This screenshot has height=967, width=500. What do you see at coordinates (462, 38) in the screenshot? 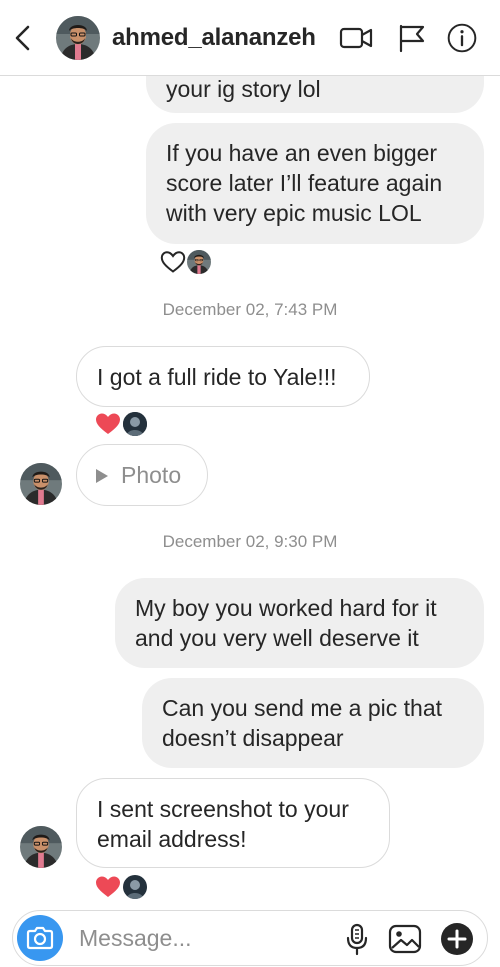
I see `info-icon` at bounding box center [462, 38].